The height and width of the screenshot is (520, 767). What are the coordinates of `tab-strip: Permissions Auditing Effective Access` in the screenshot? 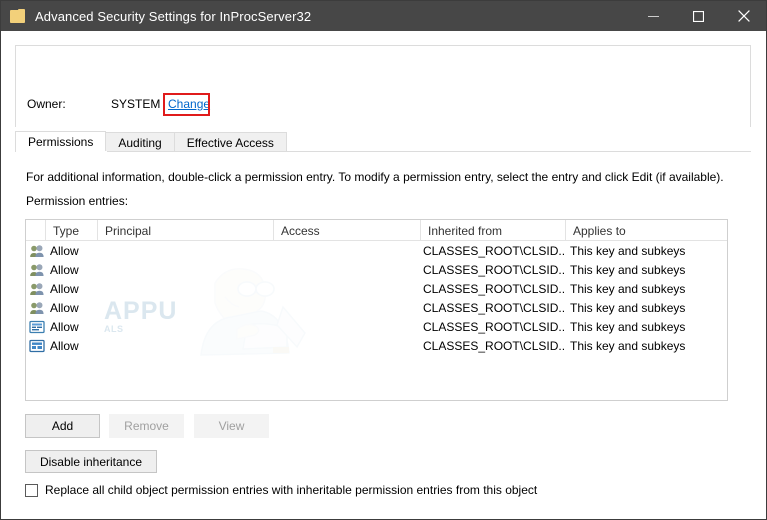 It's located at (383, 141).